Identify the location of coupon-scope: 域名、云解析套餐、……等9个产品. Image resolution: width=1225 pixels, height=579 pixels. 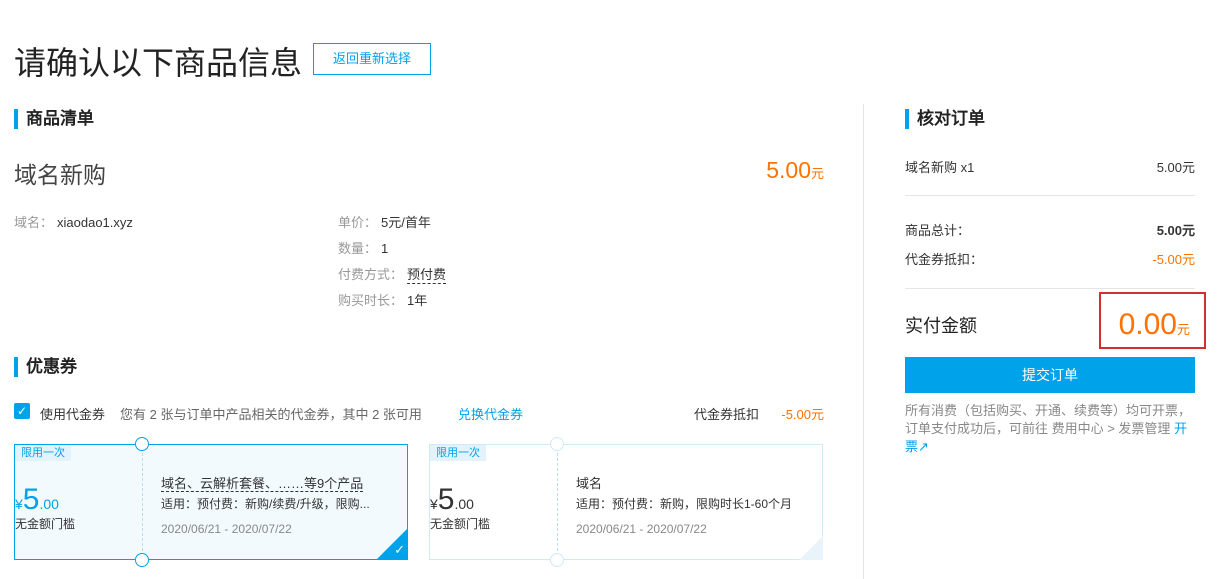
(281, 482).